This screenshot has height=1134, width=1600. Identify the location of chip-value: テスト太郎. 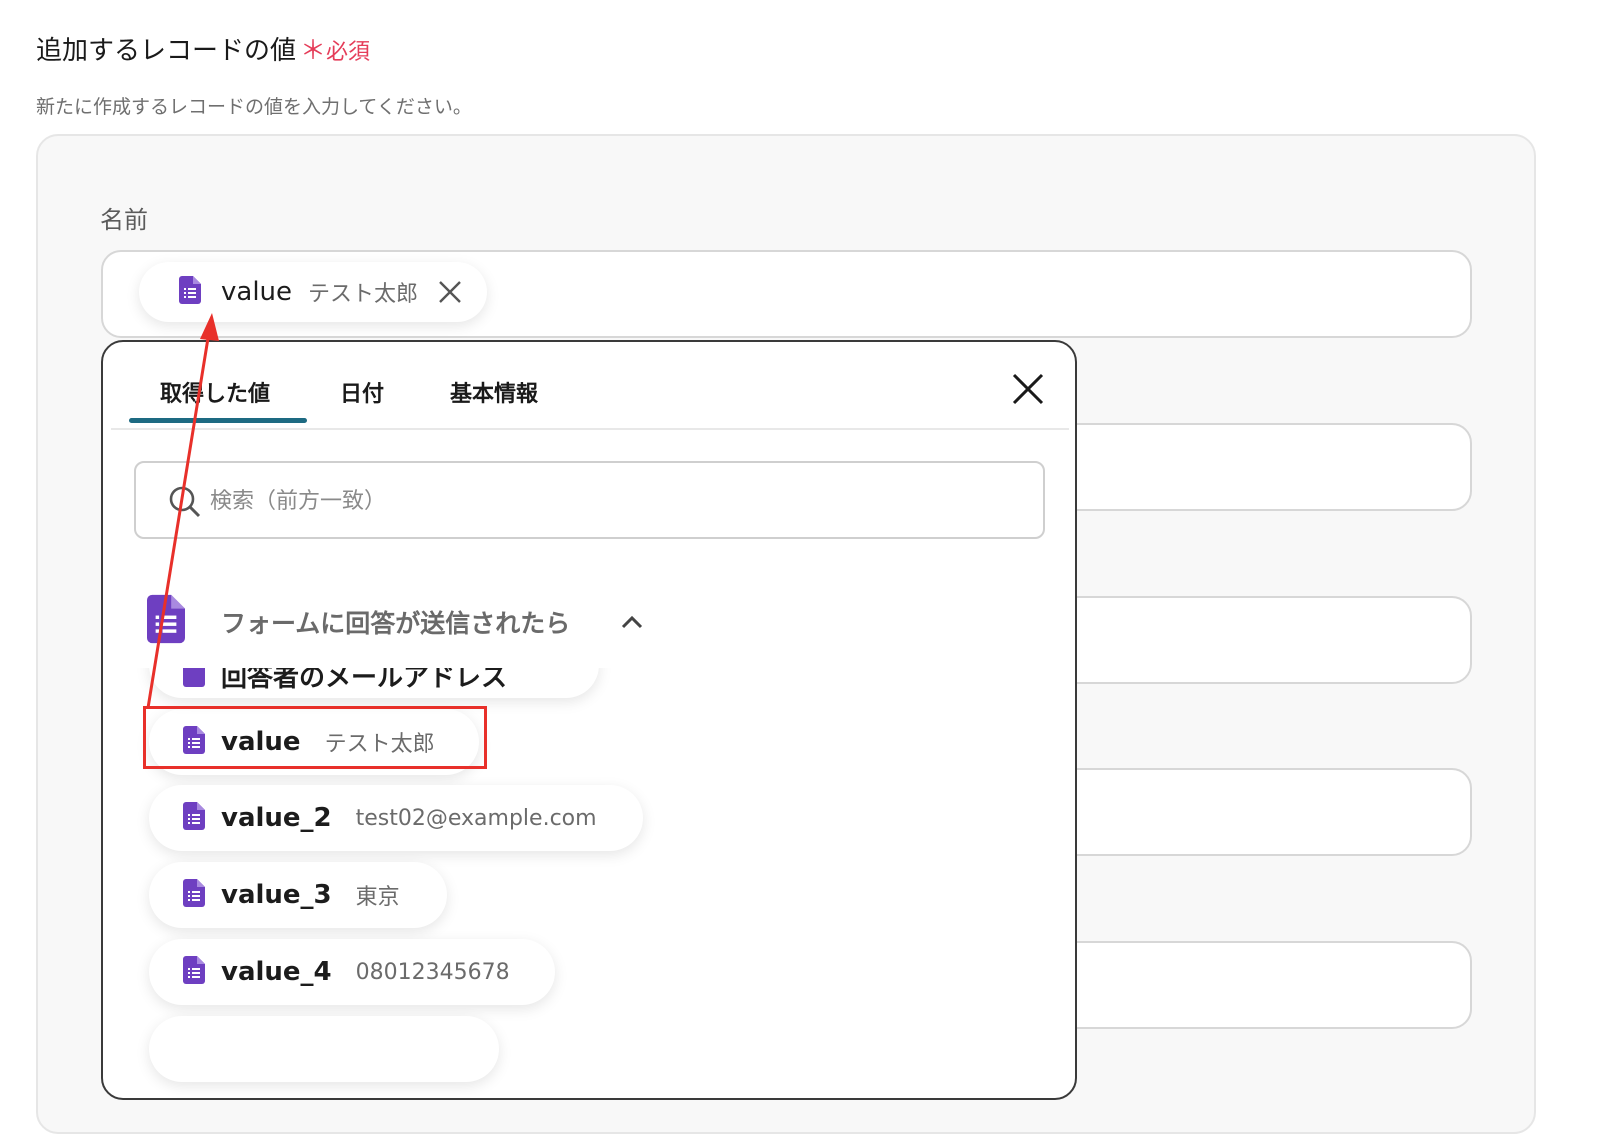
(363, 294).